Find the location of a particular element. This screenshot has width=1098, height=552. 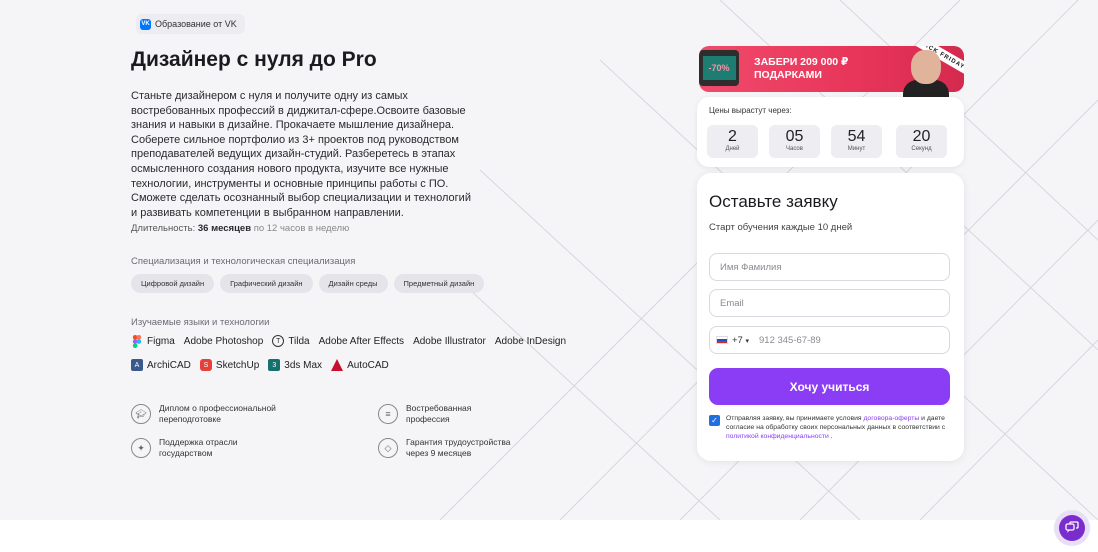

figma-icon is located at coordinates (137, 341).